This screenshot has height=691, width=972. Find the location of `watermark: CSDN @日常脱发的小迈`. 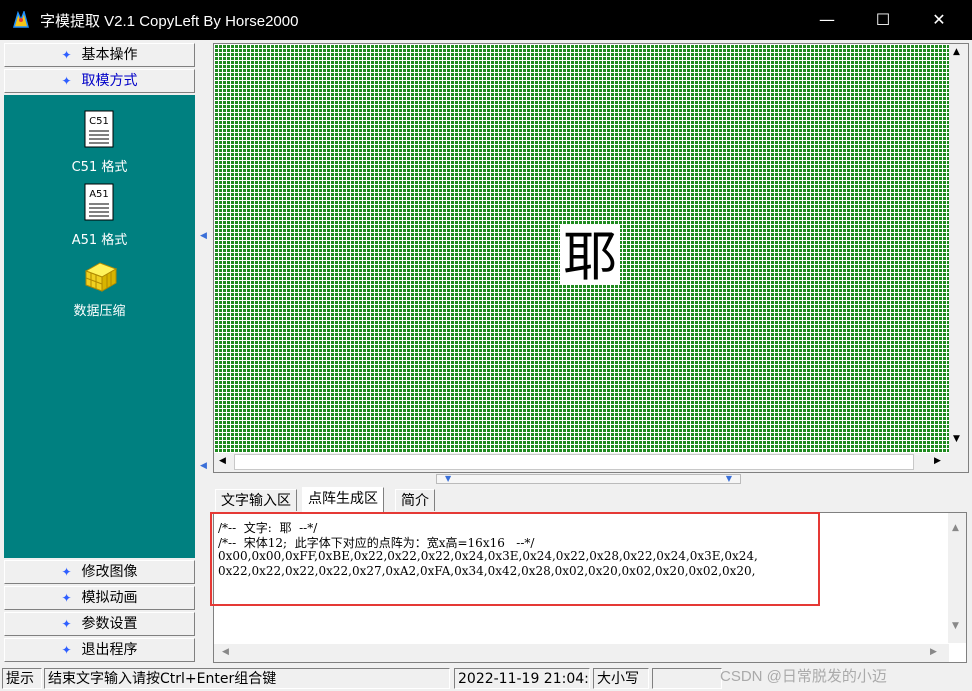

watermark: CSDN @日常脱发的小迈 is located at coordinates (803, 676).